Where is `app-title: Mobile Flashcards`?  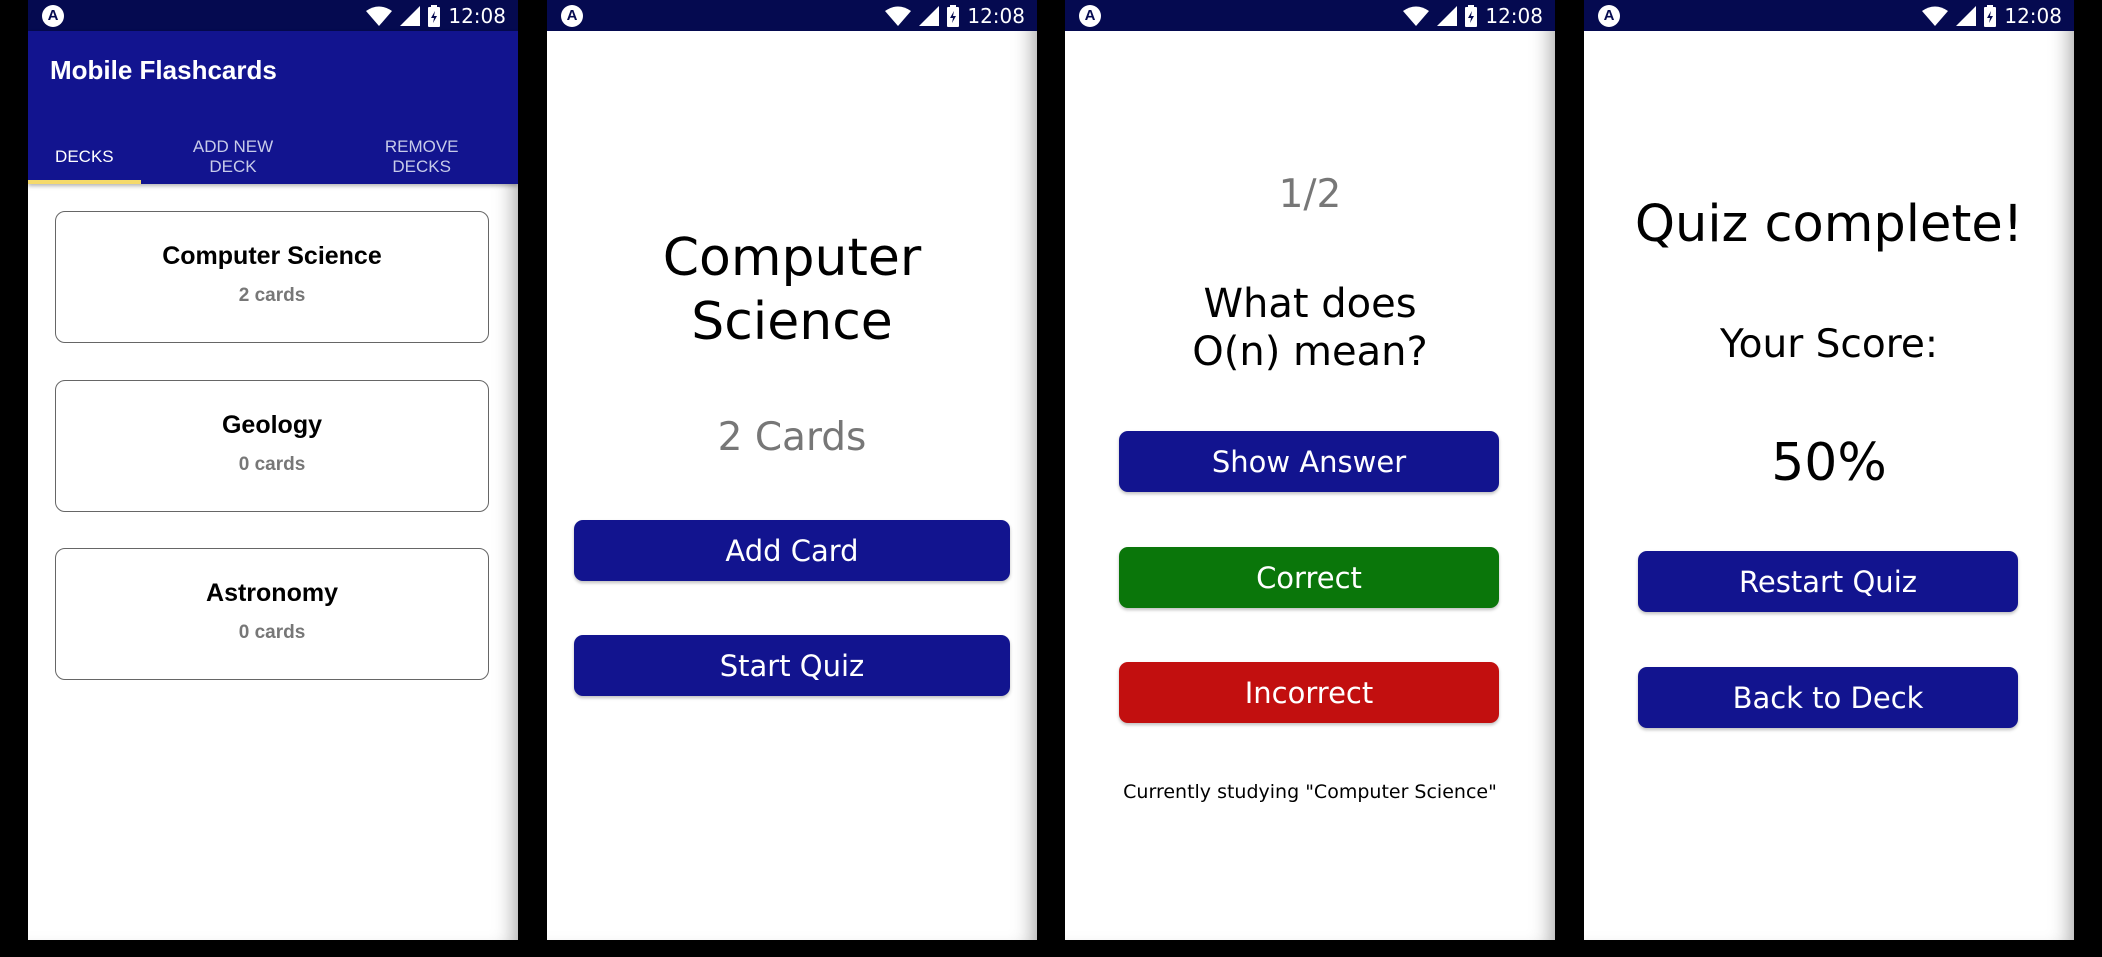
app-title: Mobile Flashcards is located at coordinates (163, 70).